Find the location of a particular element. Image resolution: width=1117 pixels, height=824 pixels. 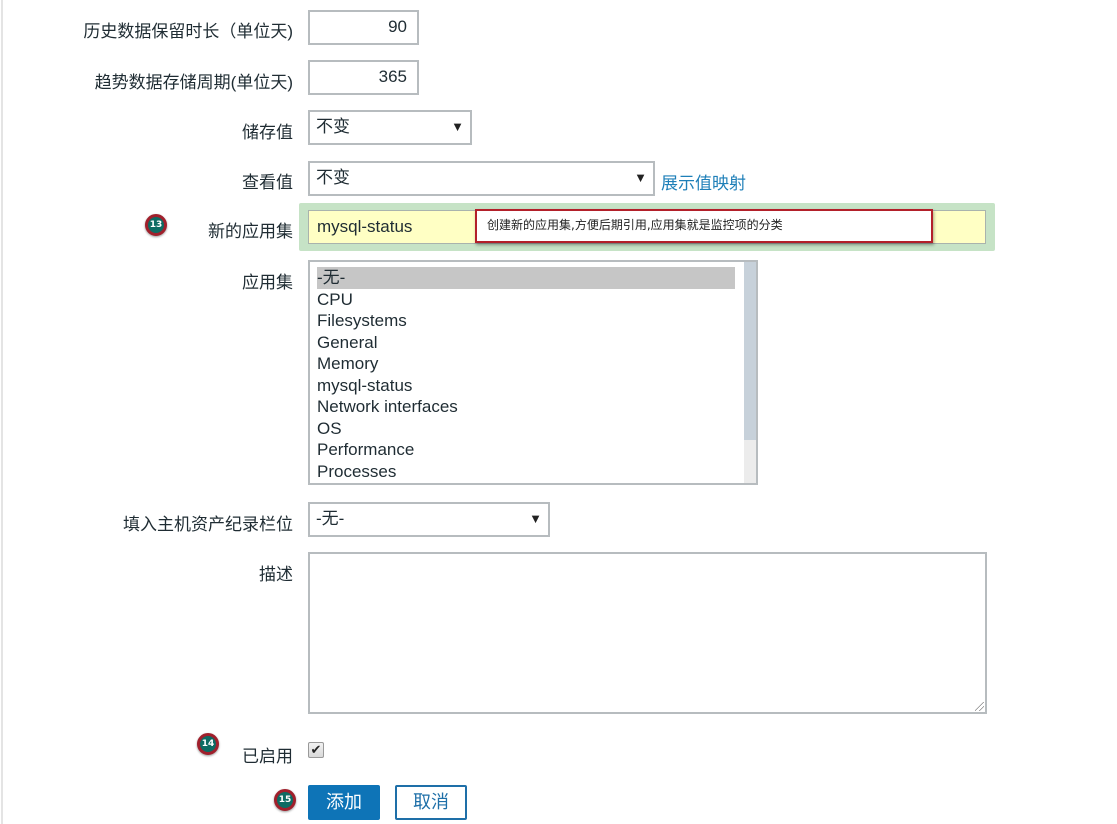

show-value-label: 查看值 is located at coordinates (267, 182).